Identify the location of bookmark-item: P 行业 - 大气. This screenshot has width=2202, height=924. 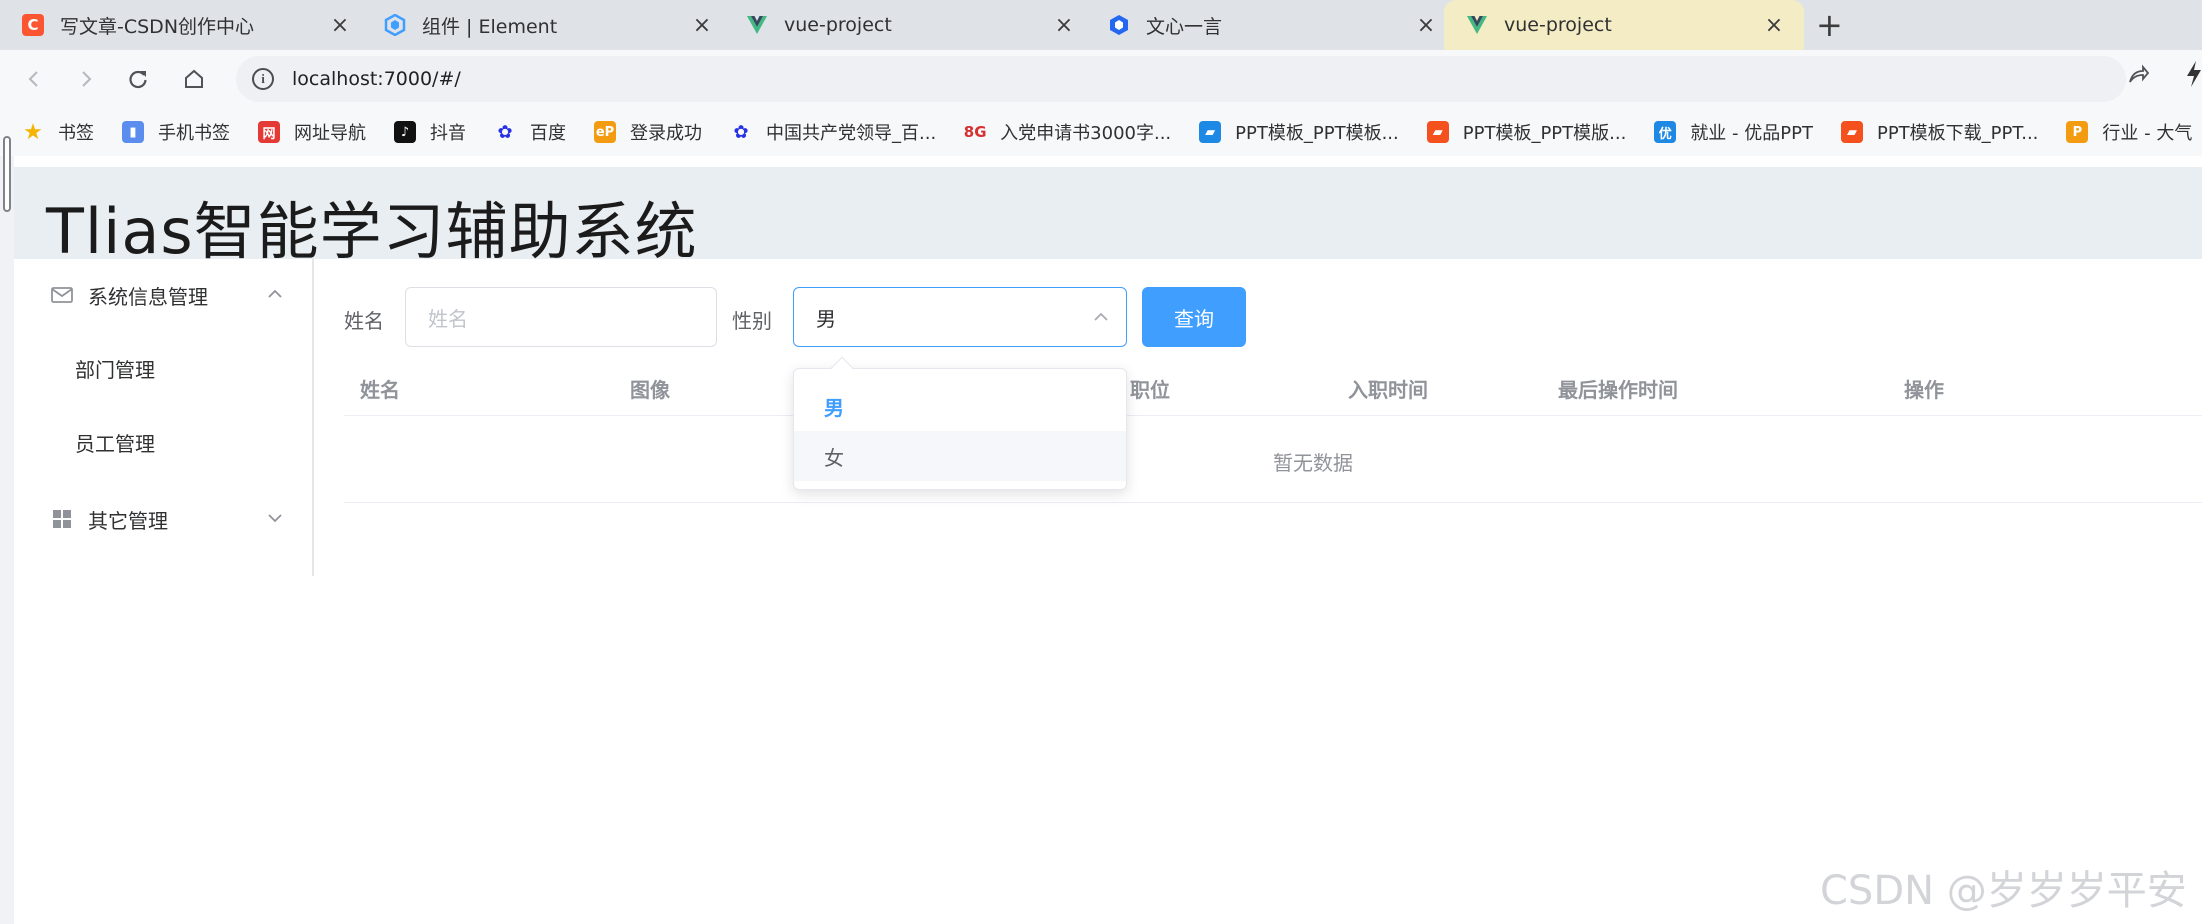
(2129, 132).